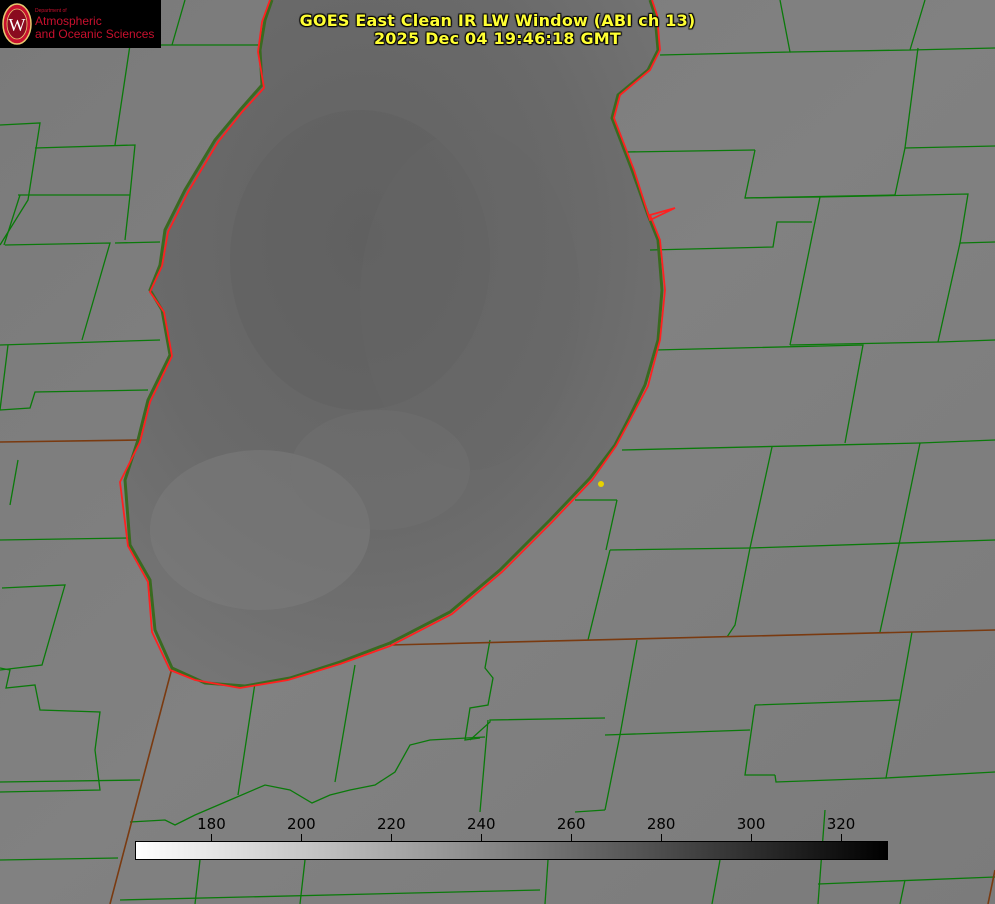 The width and height of the screenshot is (995, 904). I want to click on colorbar-tick-label: 260, so click(571, 824).